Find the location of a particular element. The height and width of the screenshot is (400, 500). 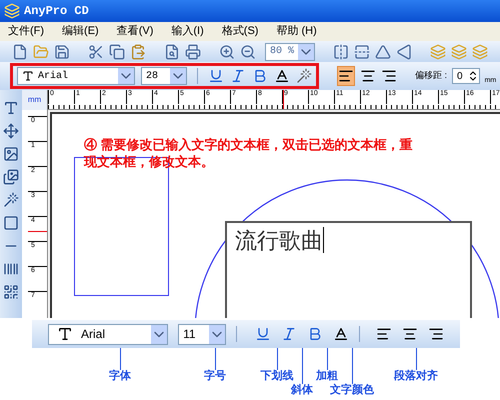

spacing-spinner: 0 is located at coordinates (466, 76).